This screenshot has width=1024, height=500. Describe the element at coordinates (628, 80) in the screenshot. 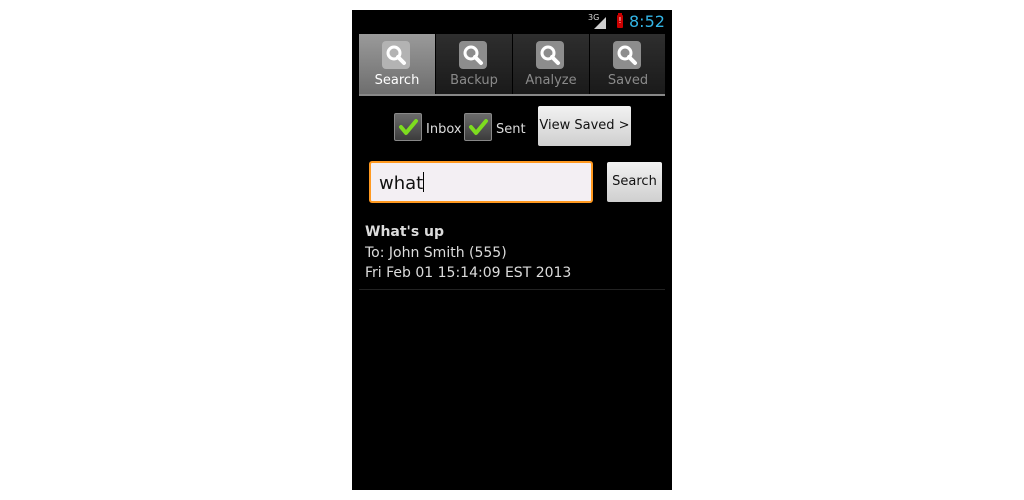

I see `tab-label: Saved` at that location.